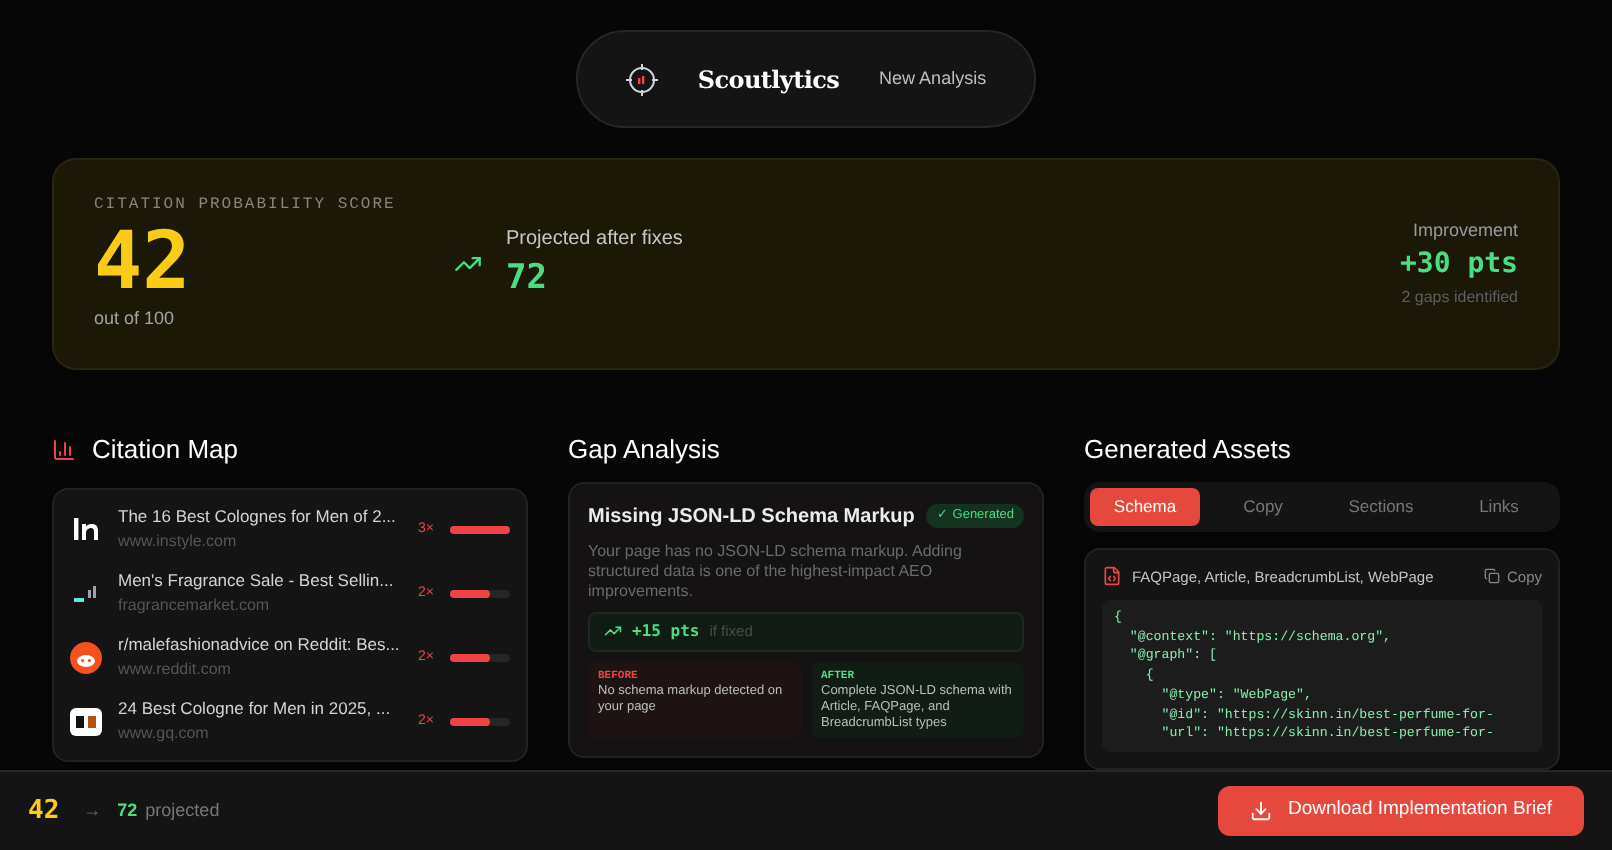 The height and width of the screenshot is (850, 1612). I want to click on asset-tab: Sections, so click(1381, 506).